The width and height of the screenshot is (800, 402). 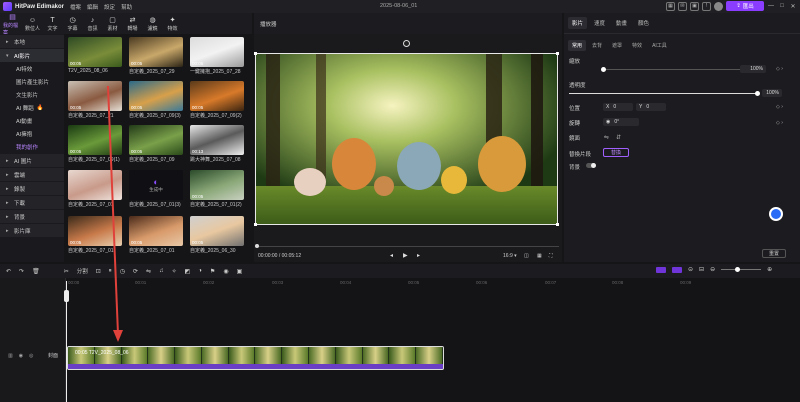 I want to click on menu-file: 檔案, so click(x=75, y=7).